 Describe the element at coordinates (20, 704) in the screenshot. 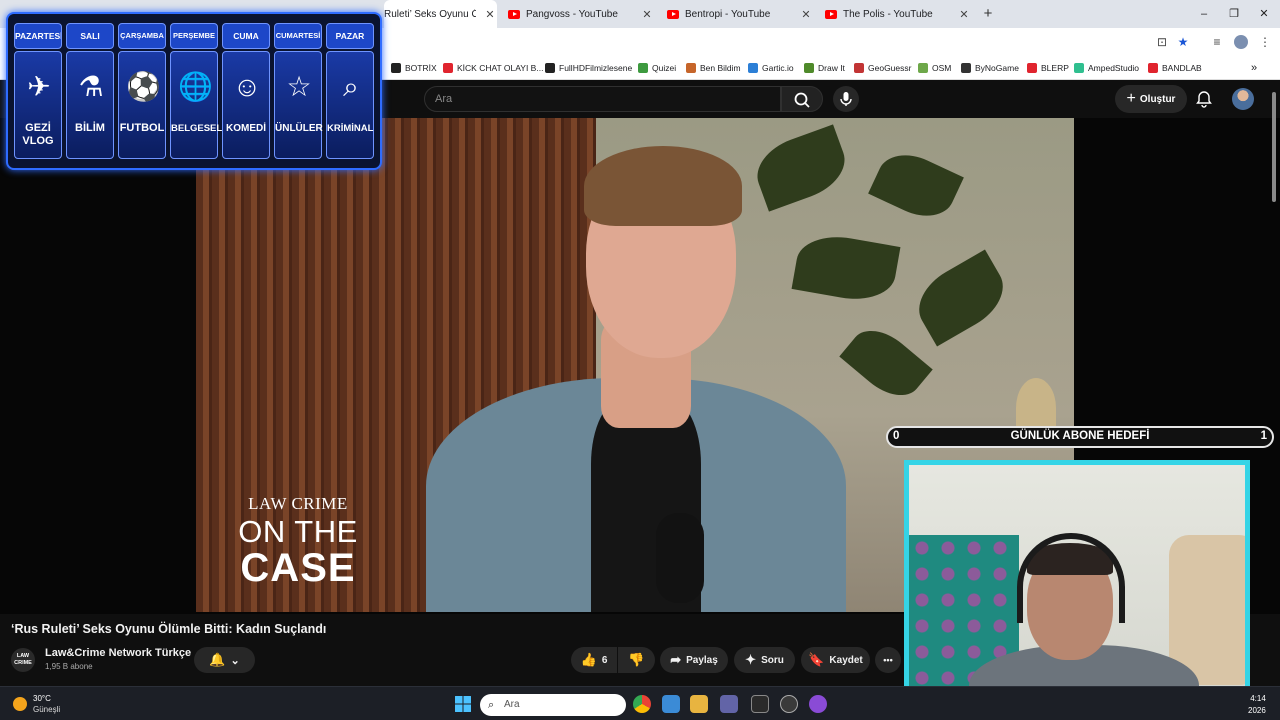

I see `sun-icon` at that location.